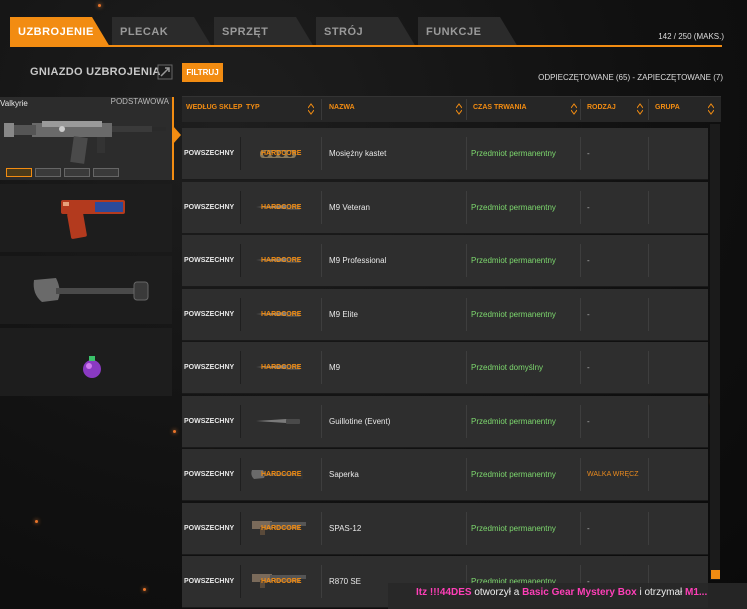 This screenshot has height=609, width=747. What do you see at coordinates (264, 32) in the screenshot?
I see `tab-sprzet: SPRZĘT` at bounding box center [264, 32].